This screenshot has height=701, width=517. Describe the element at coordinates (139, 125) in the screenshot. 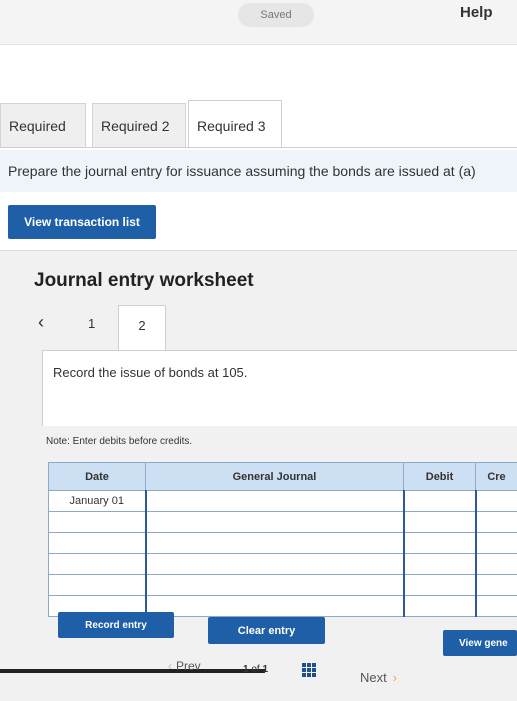

I see `tab-required-2: Required 2` at that location.